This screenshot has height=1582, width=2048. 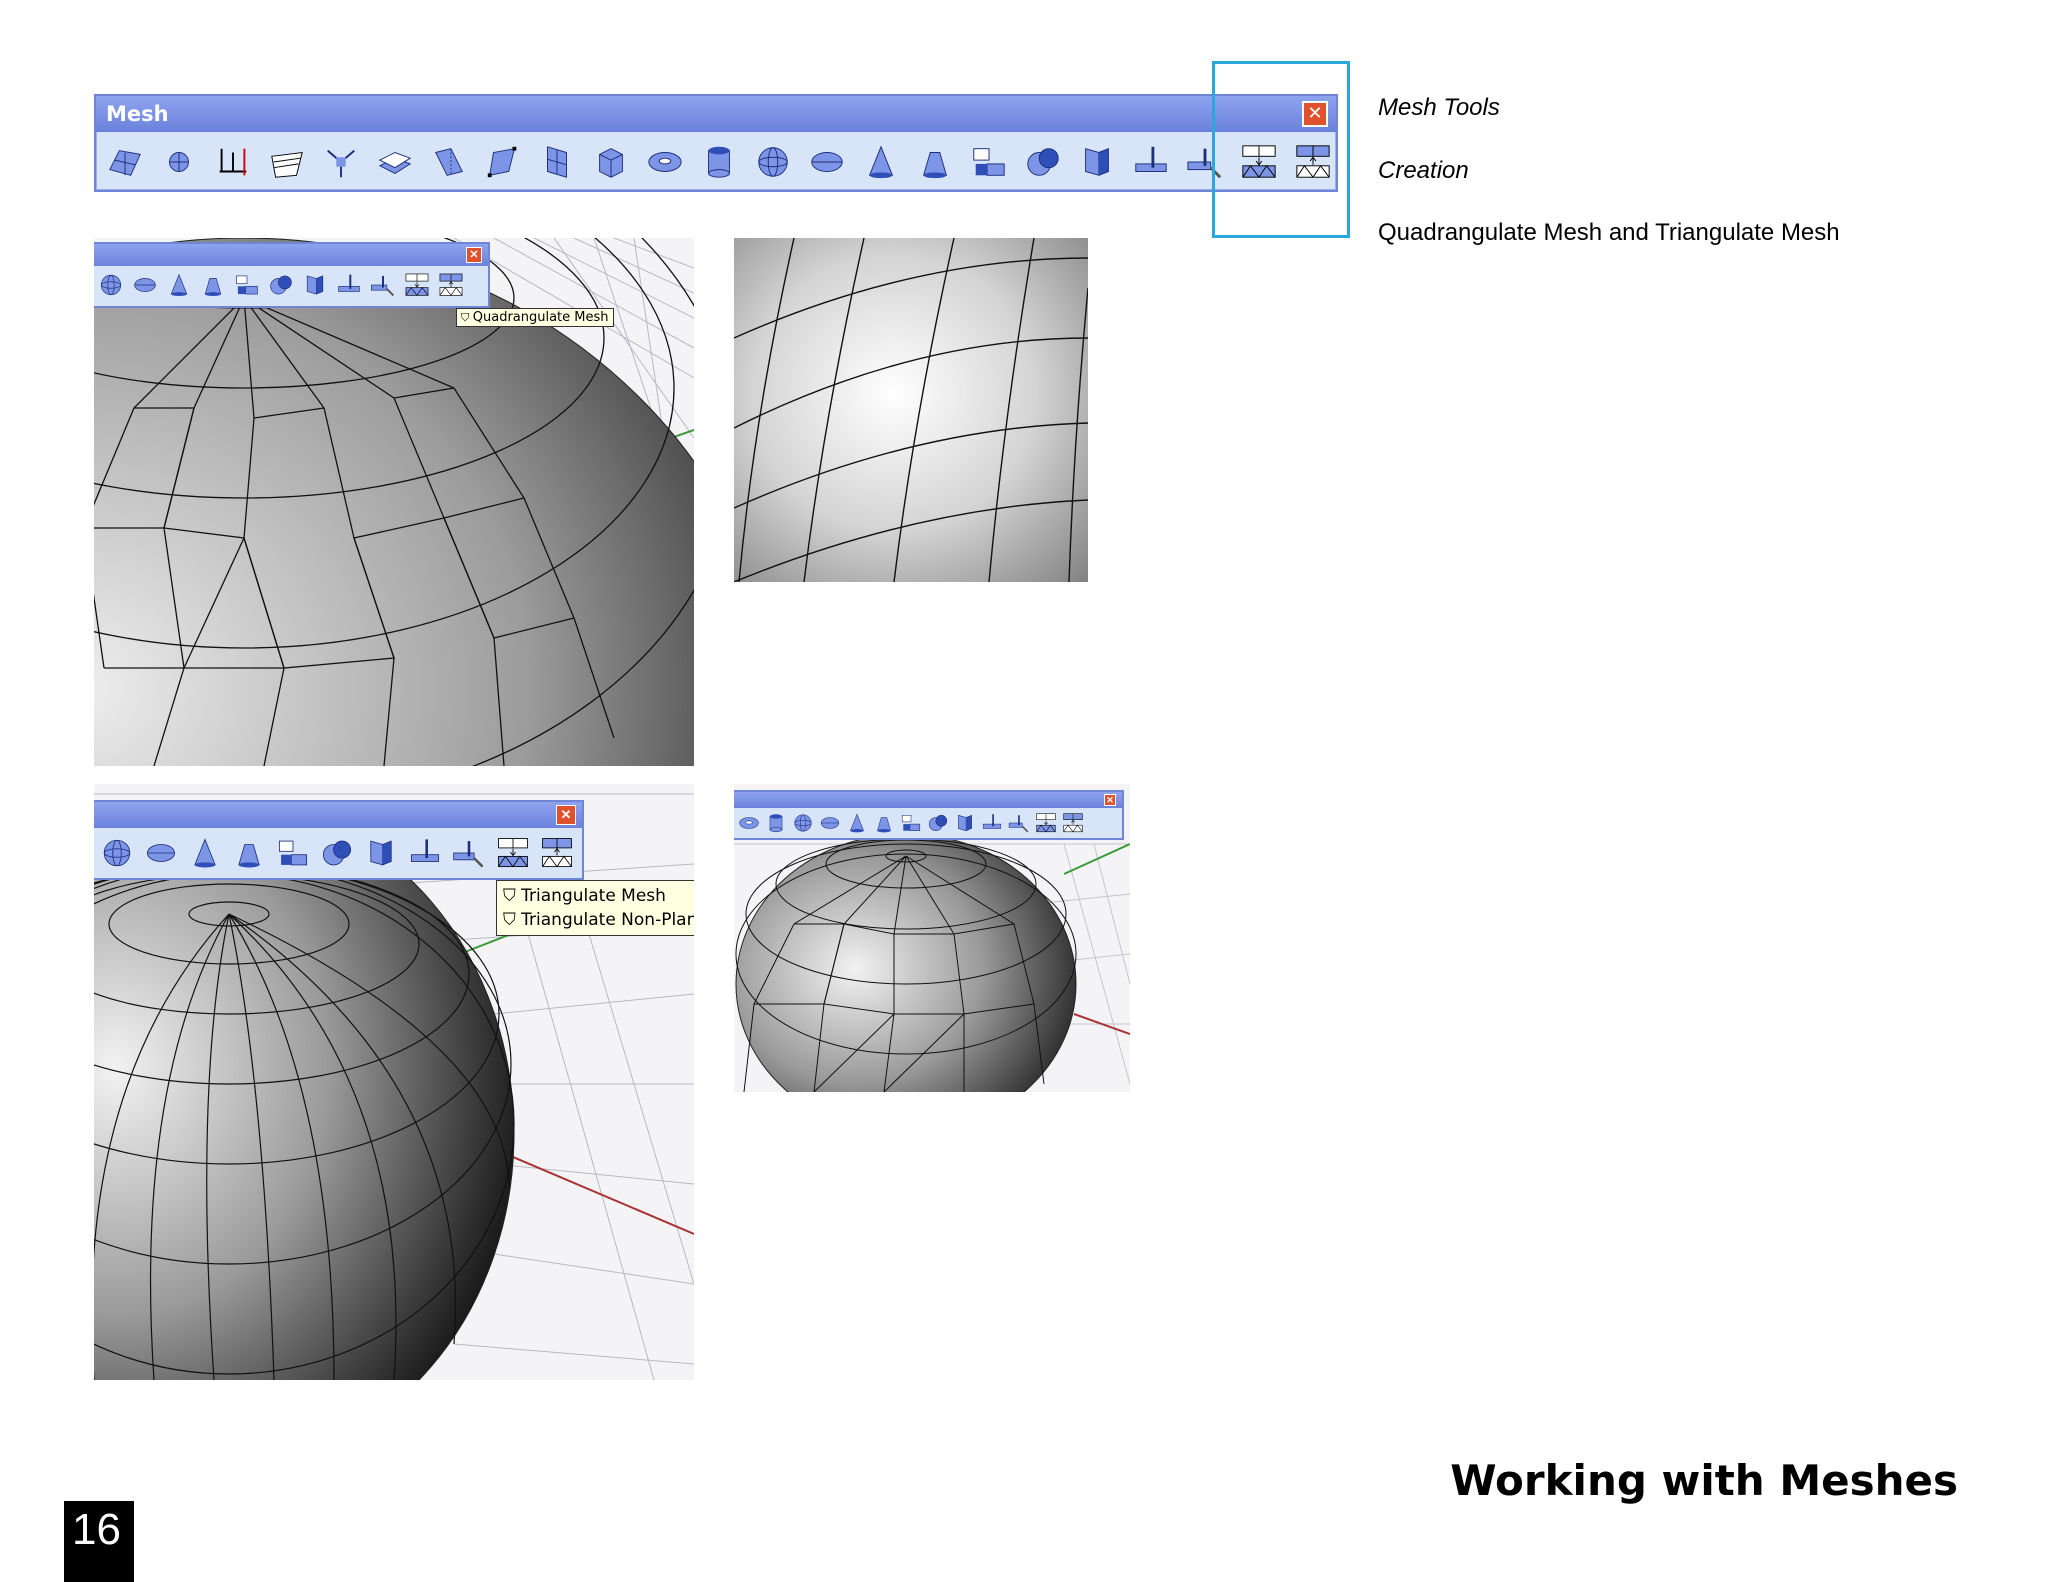 What do you see at coordinates (394, 502) in the screenshot?
I see `screenshot-quadrangulate: ✕ ⛉ Quadrangulate Mesh` at bounding box center [394, 502].